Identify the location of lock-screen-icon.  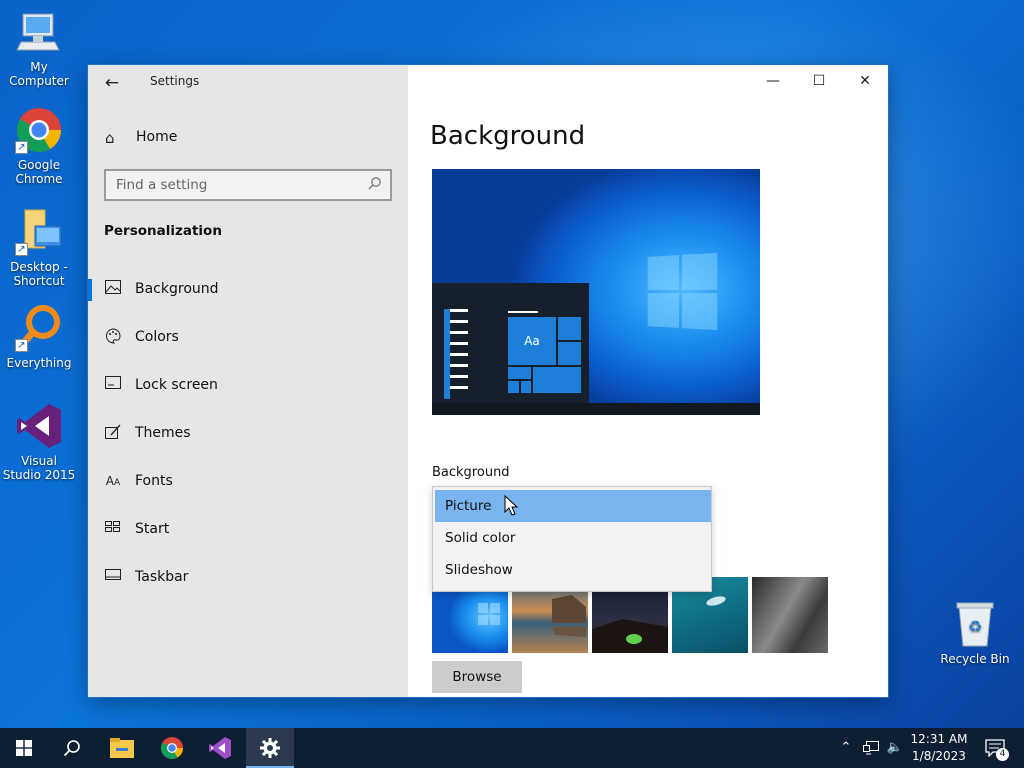
(113, 385).